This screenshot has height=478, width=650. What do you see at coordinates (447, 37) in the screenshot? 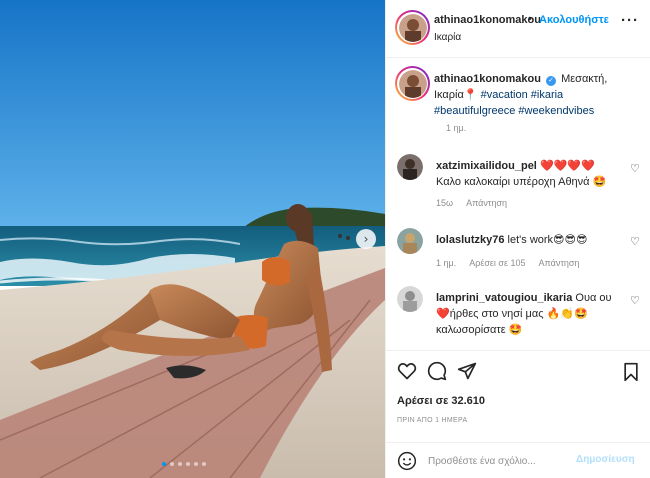
I see `post-location: Ικαρία` at bounding box center [447, 37].